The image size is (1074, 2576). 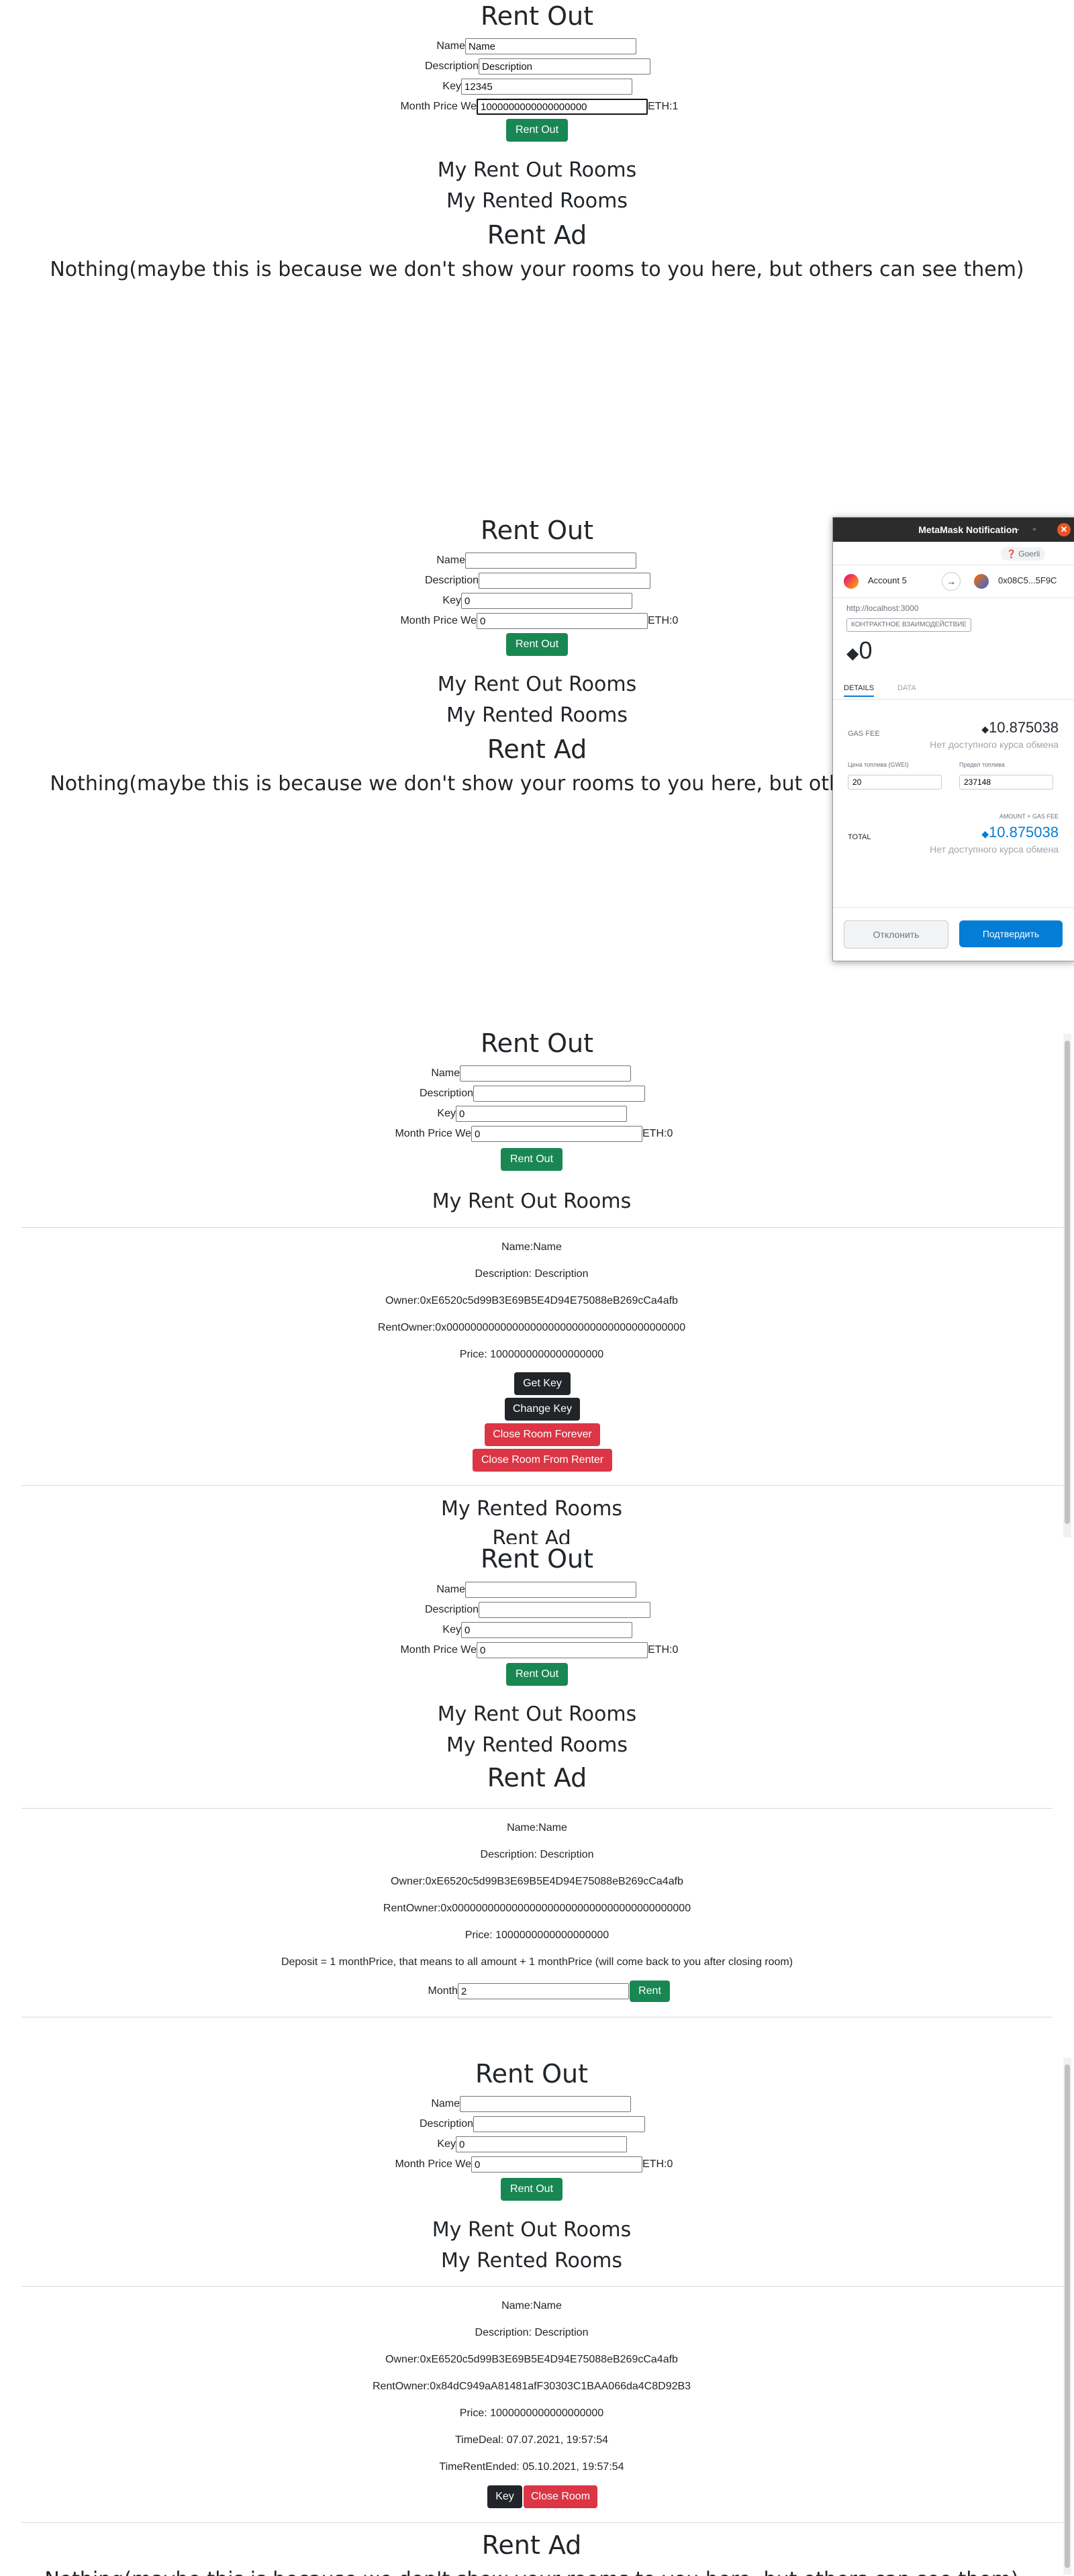 I want to click on network-badge: ❓ Goerli, so click(x=1023, y=554).